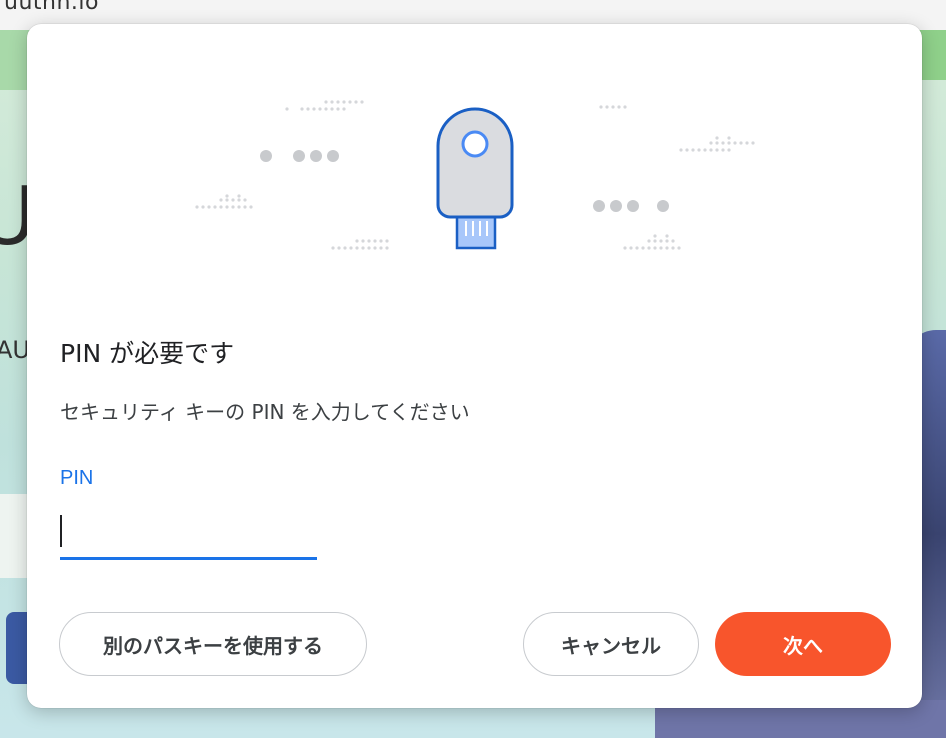 This screenshot has width=946, height=738. I want to click on pin-input, so click(188, 535).